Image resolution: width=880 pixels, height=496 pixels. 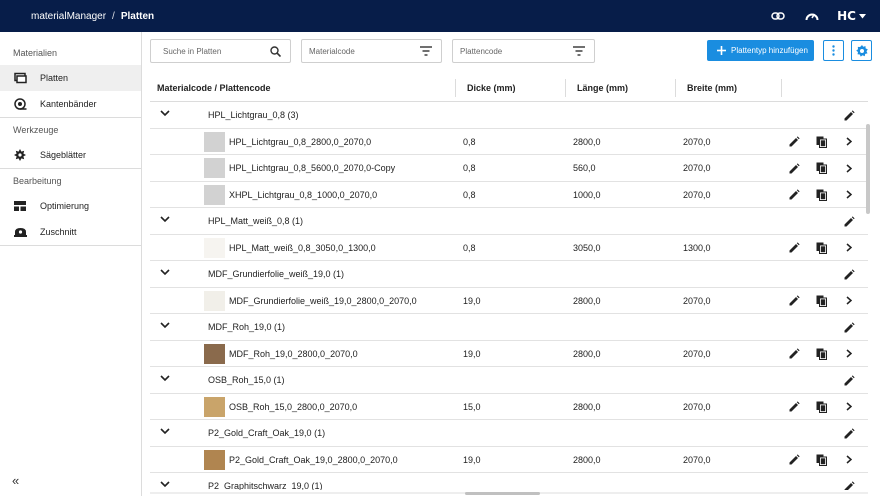 What do you see at coordinates (469, 141) in the screenshot?
I see `cell-dicke: 0,8` at bounding box center [469, 141].